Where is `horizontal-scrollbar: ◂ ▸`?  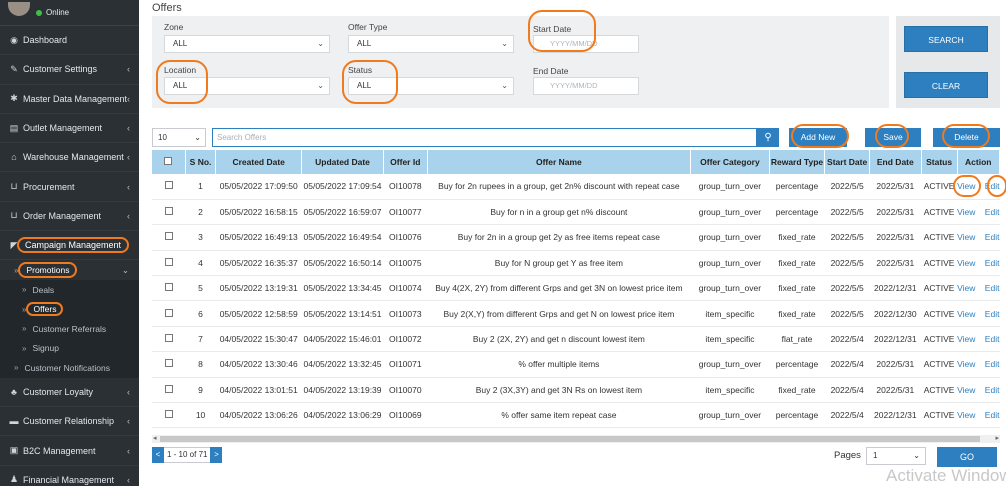 horizontal-scrollbar: ◂ ▸ is located at coordinates (576, 439).